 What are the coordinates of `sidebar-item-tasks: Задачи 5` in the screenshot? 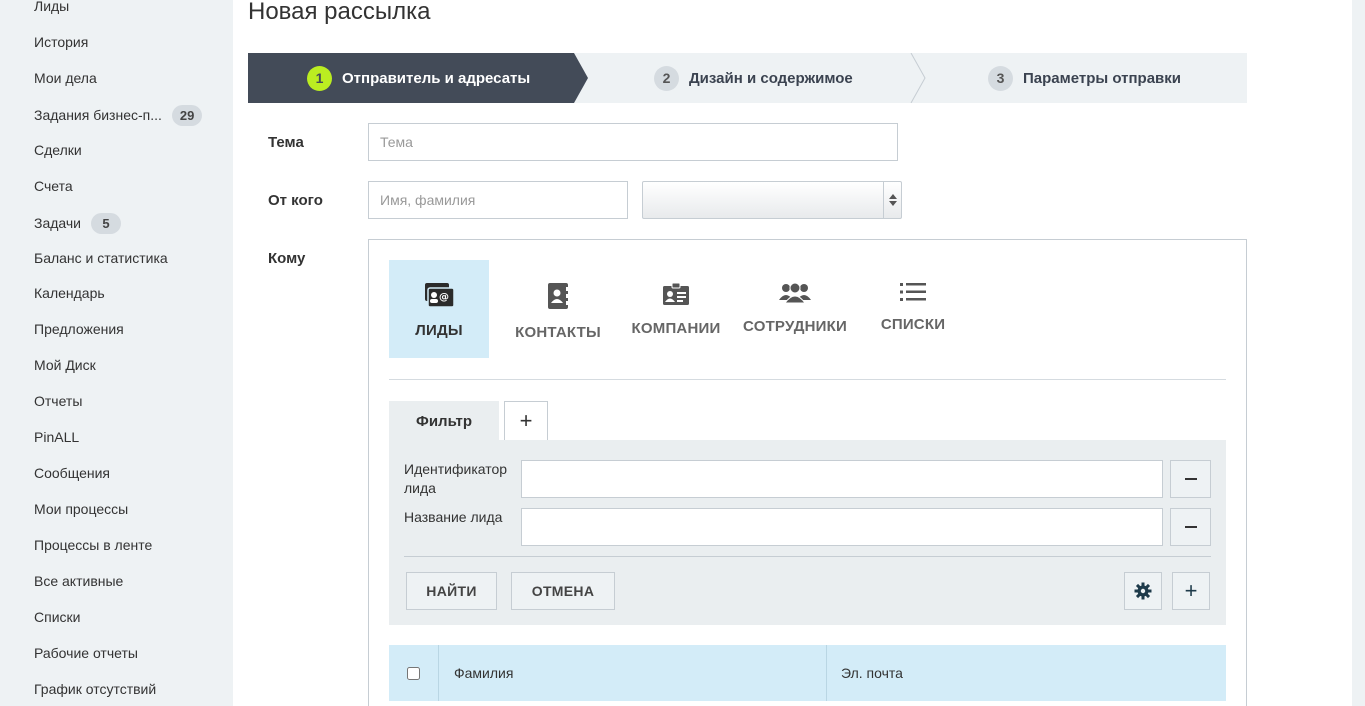 It's located at (78, 223).